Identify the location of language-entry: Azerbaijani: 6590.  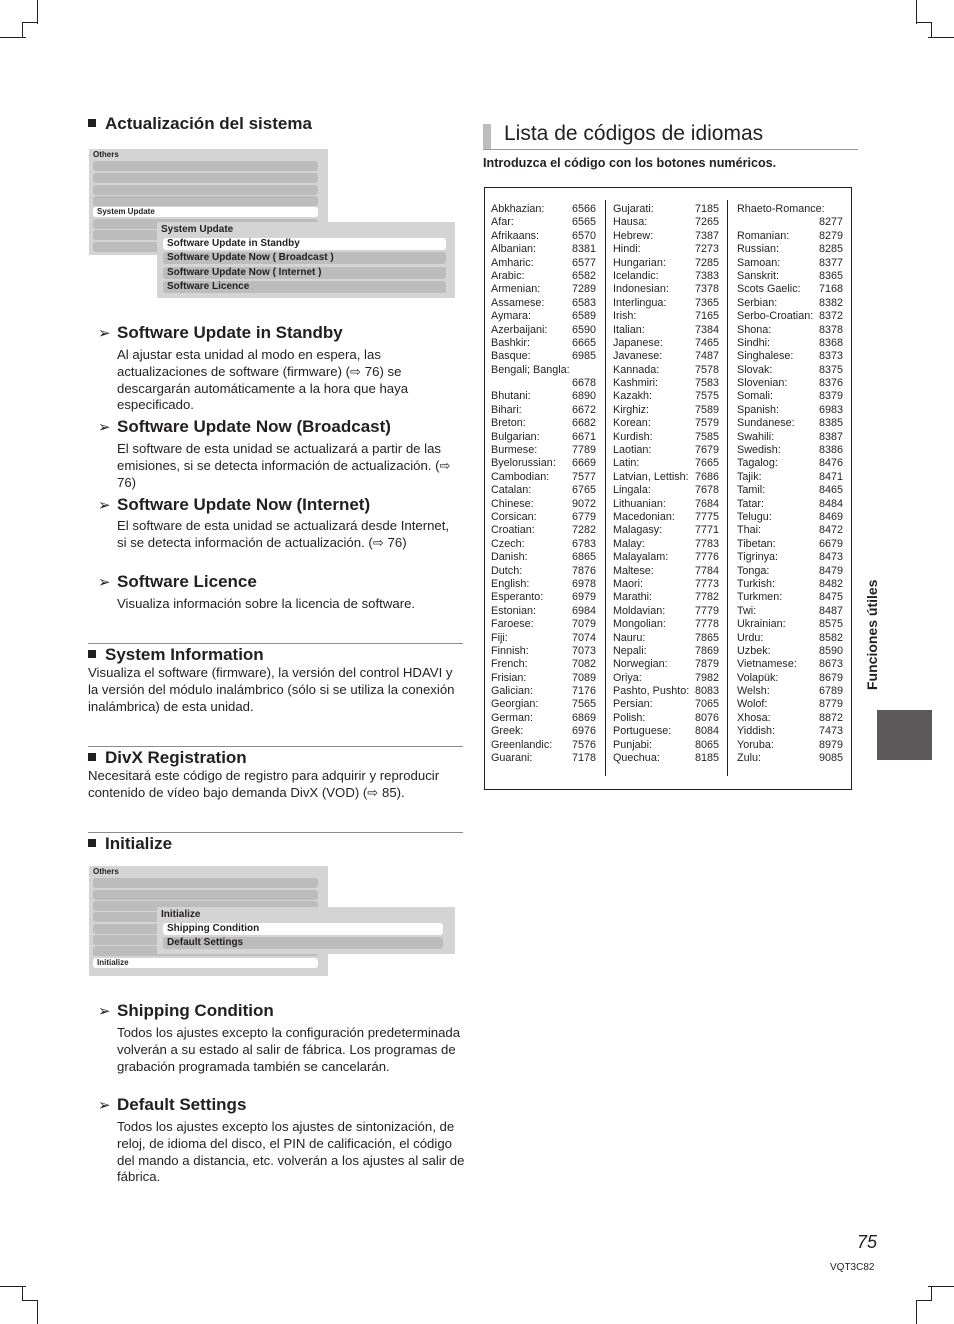
(543, 330).